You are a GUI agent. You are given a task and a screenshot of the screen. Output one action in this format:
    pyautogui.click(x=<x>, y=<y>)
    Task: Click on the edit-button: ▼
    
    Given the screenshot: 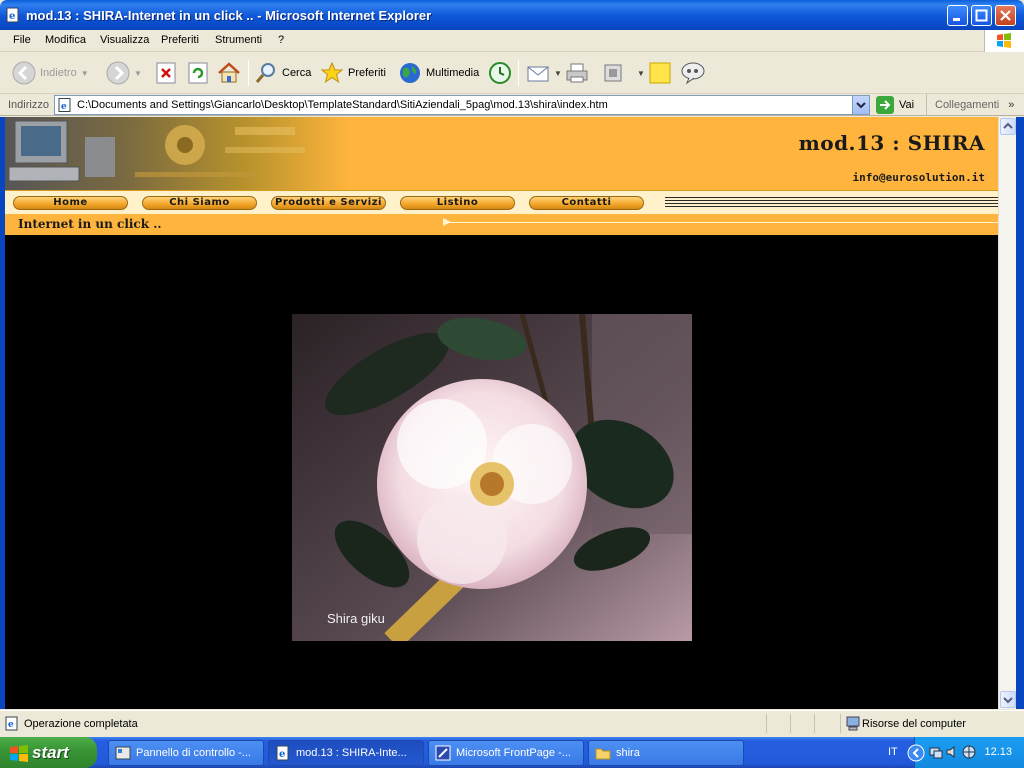 What is the action you would take?
    pyautogui.click(x=624, y=73)
    